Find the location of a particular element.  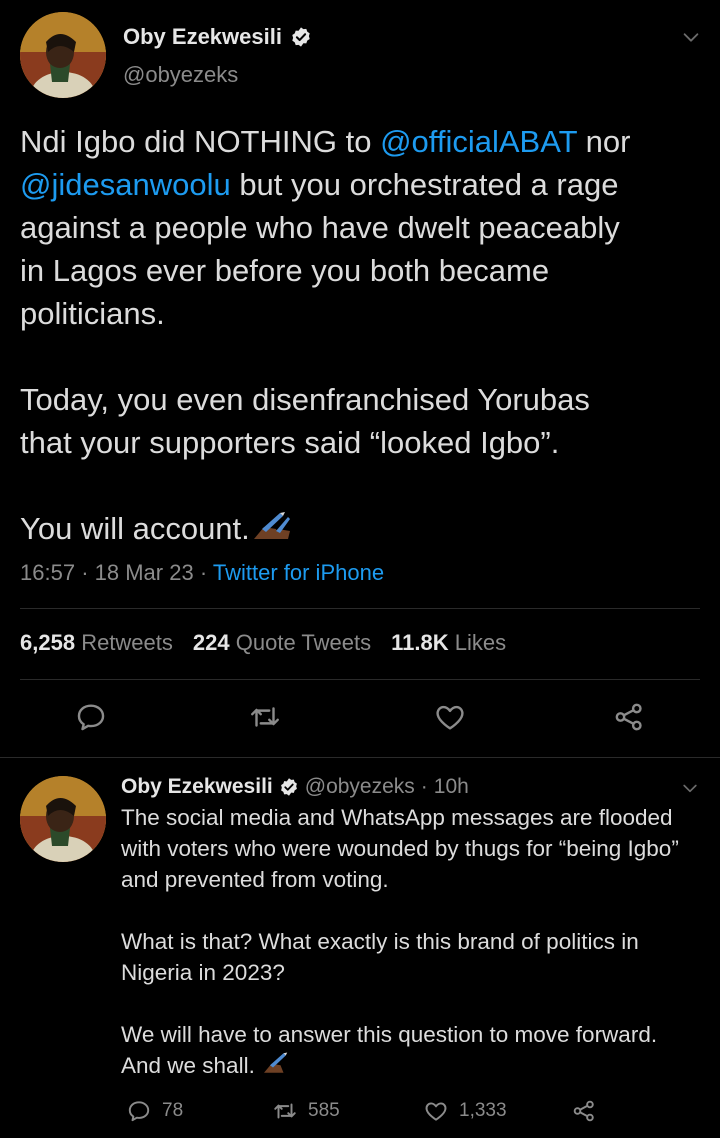

section-divider is located at coordinates (360, 757).